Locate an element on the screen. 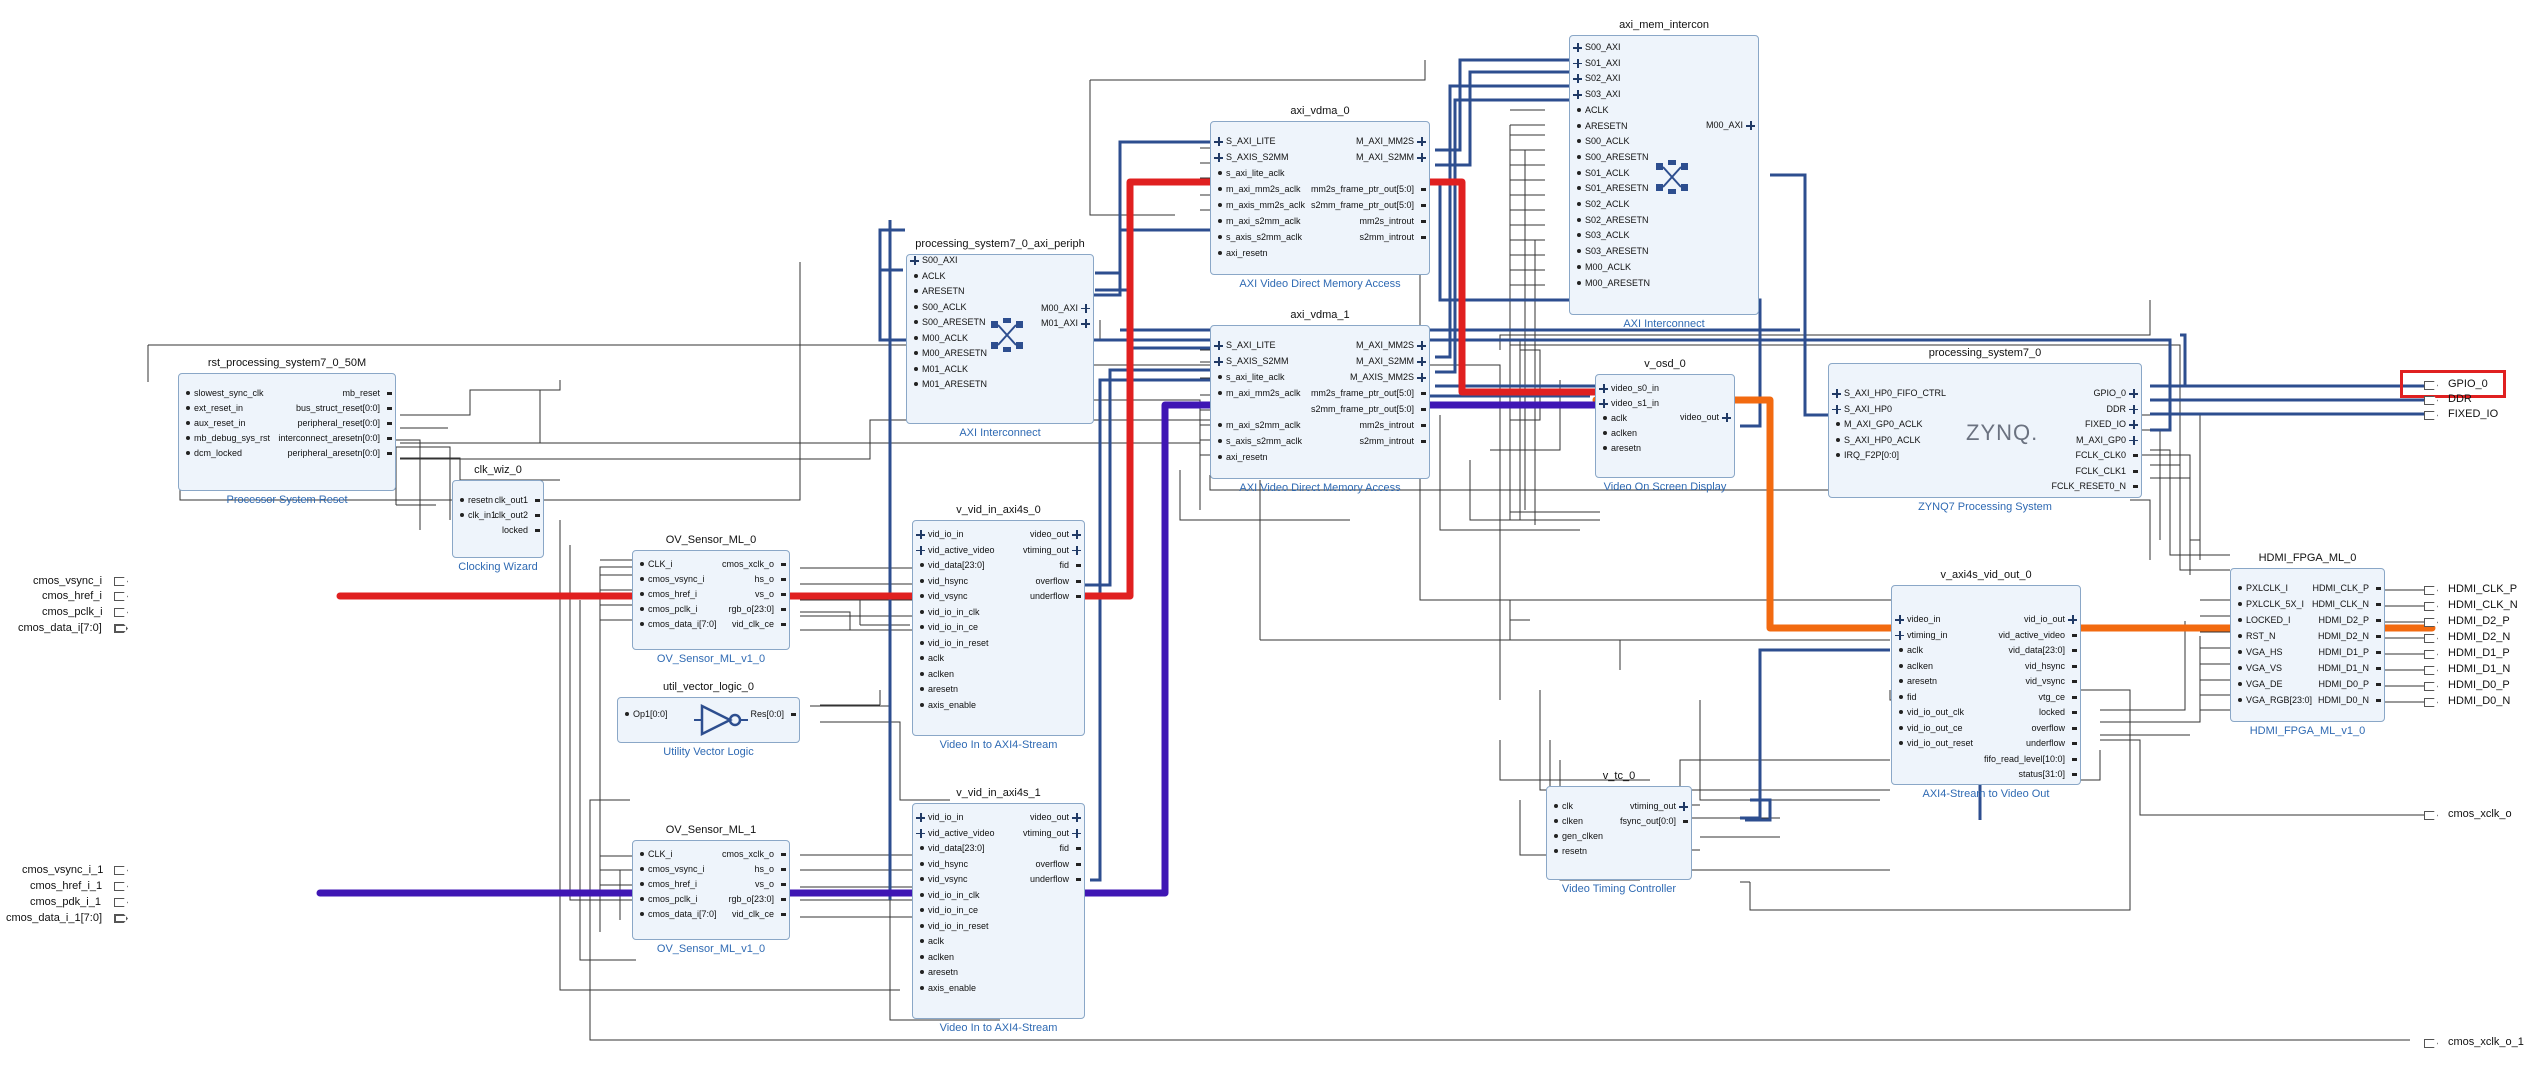 The height and width of the screenshot is (1073, 2530). pin-vout-status-31-0: status[31:0] is located at coordinates (2041, 774).